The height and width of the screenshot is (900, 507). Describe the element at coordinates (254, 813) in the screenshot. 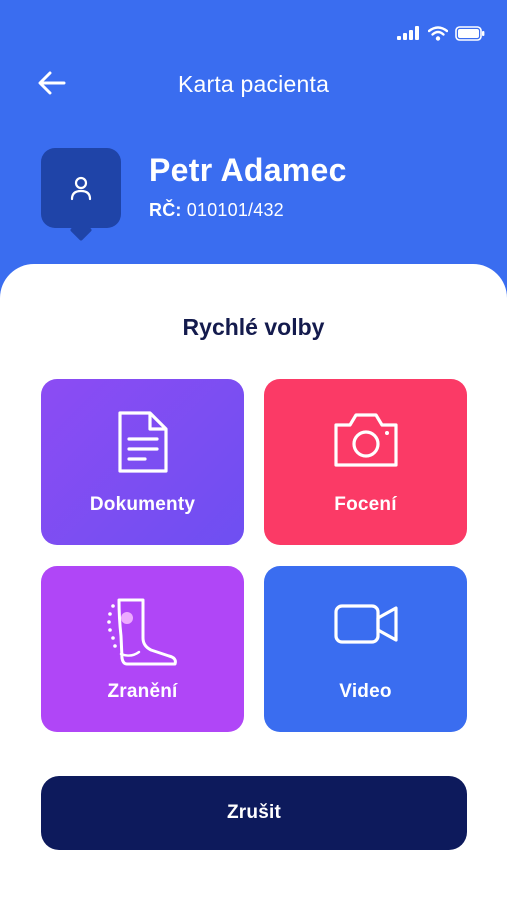

I see `cancel-button: Zrušit` at that location.